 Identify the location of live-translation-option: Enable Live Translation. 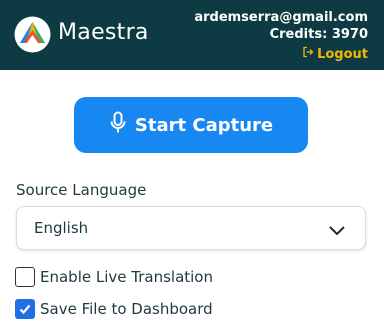
(114, 277).